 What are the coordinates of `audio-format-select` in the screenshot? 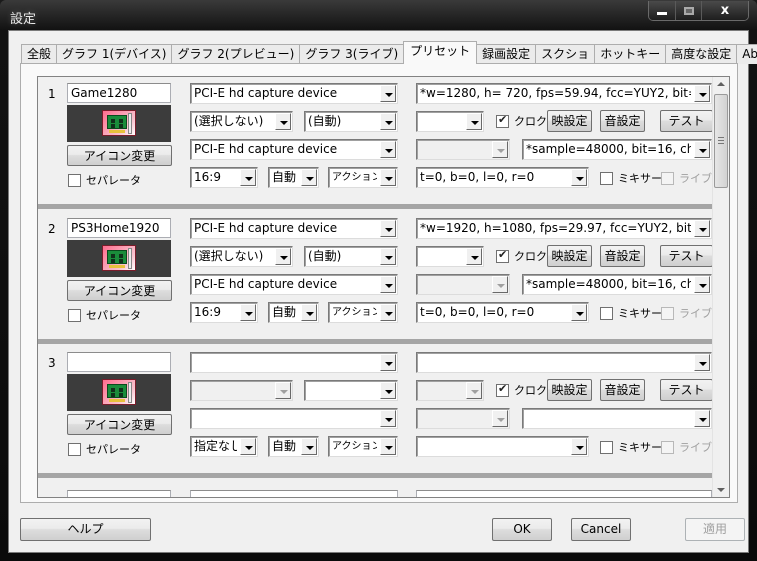 It's located at (617, 418).